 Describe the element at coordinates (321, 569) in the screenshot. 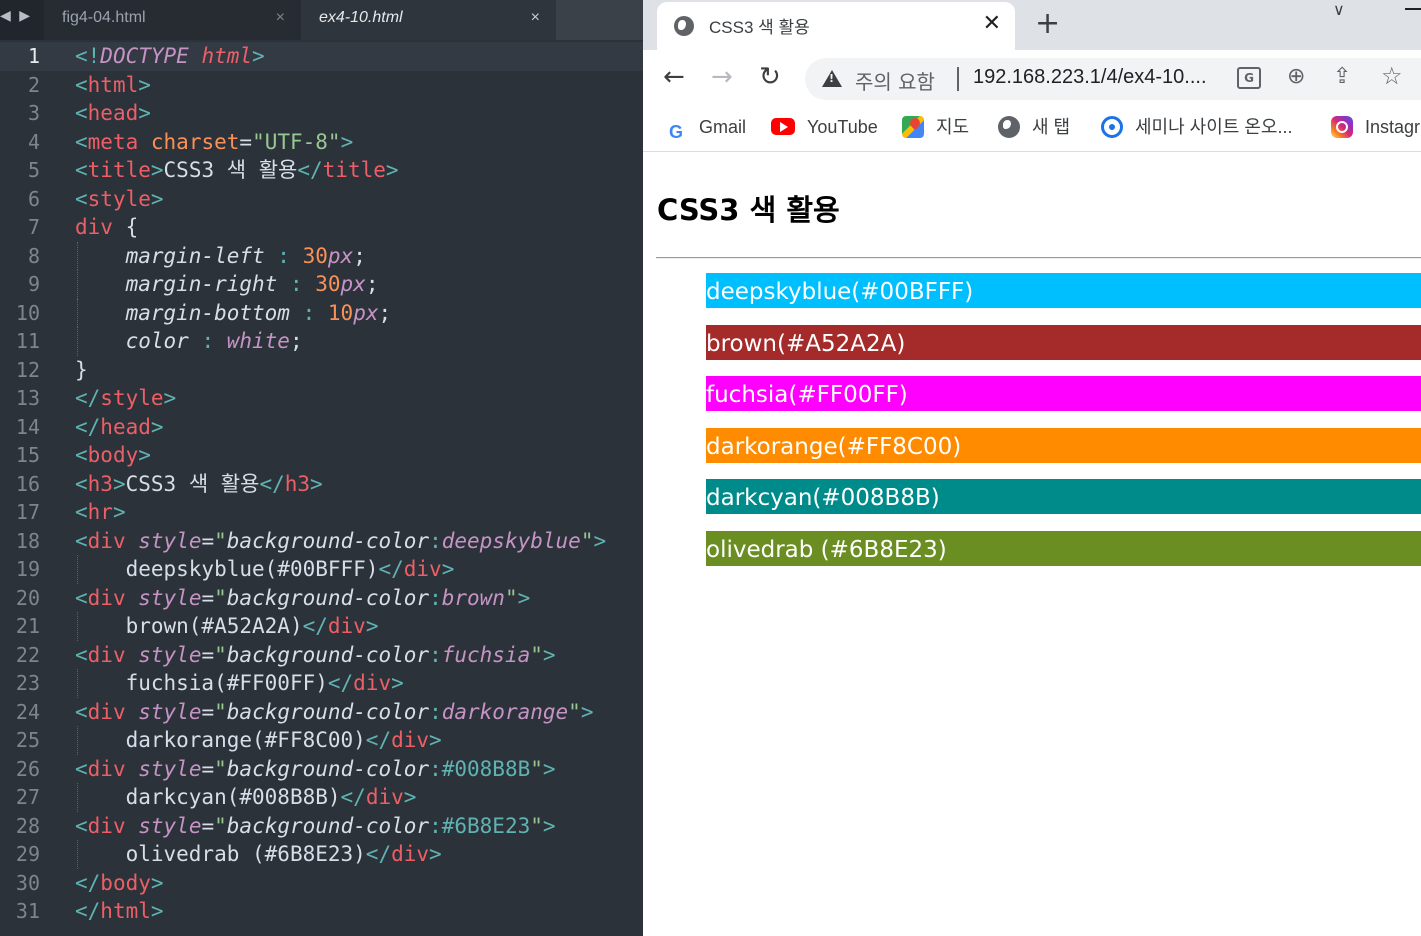

I see `code-line: 19 deepskyblue(#00BFFF)</div>` at that location.